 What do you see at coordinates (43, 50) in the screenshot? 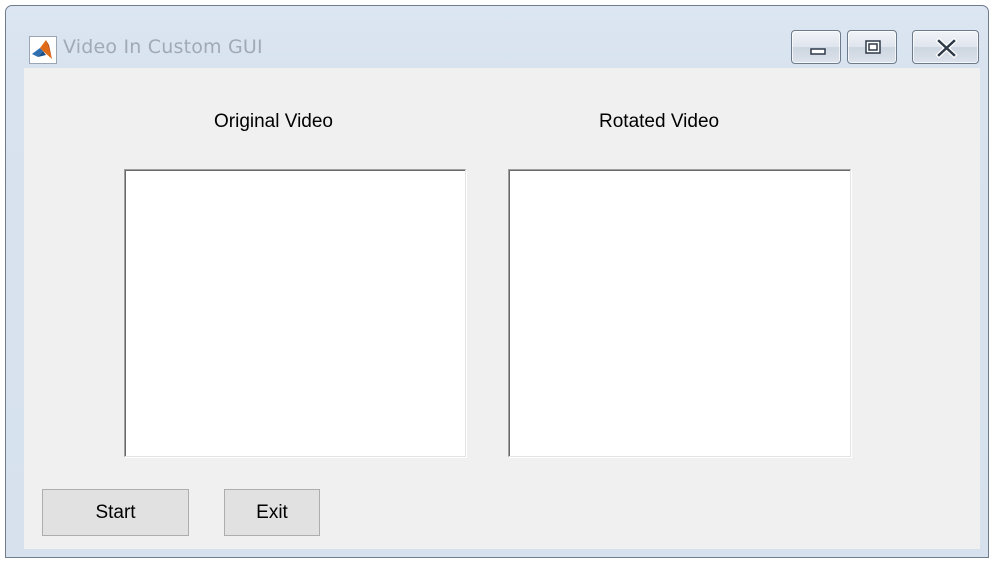
I see `matlab-logo-icon` at bounding box center [43, 50].